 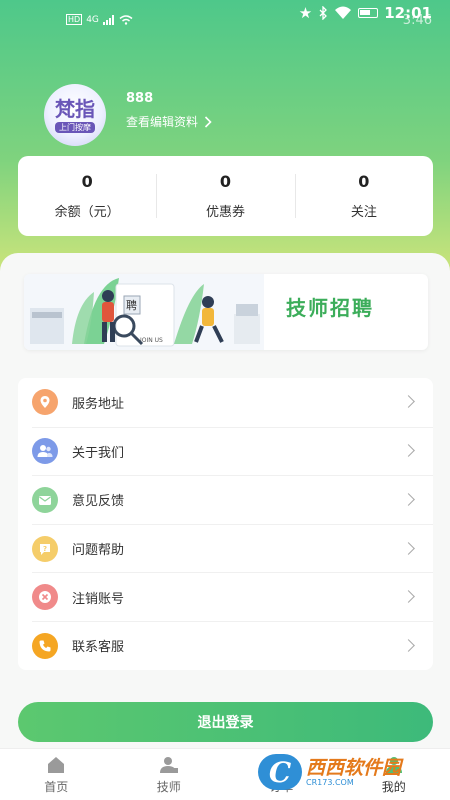 I want to click on status-left: HD 4G, so click(x=99, y=19).